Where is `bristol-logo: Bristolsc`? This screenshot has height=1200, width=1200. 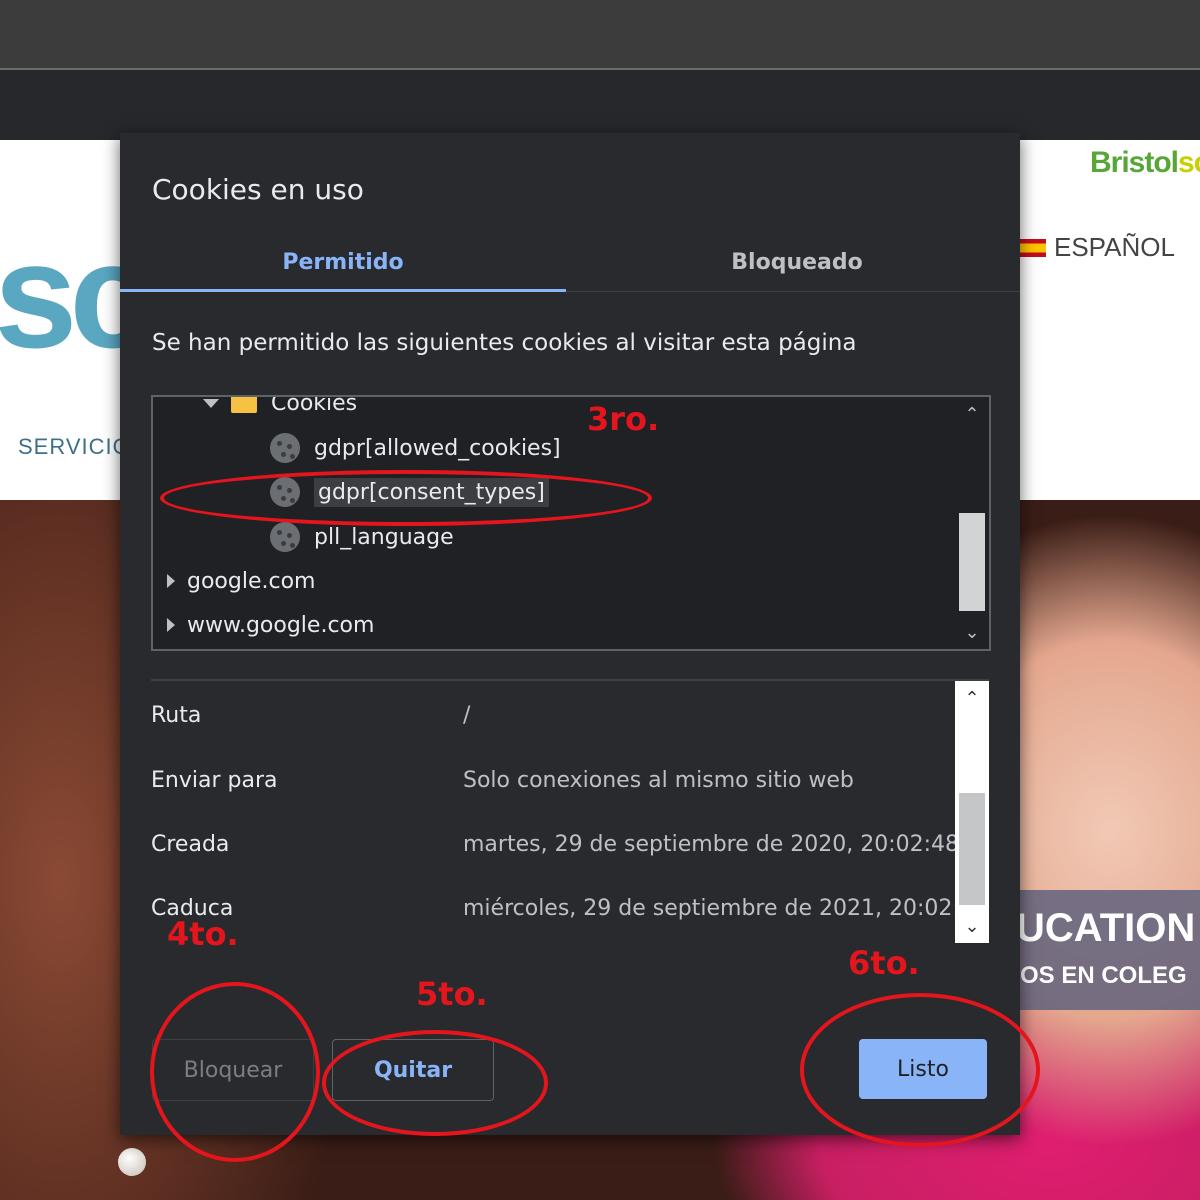
bristol-logo: Bristolsc is located at coordinates (1145, 163).